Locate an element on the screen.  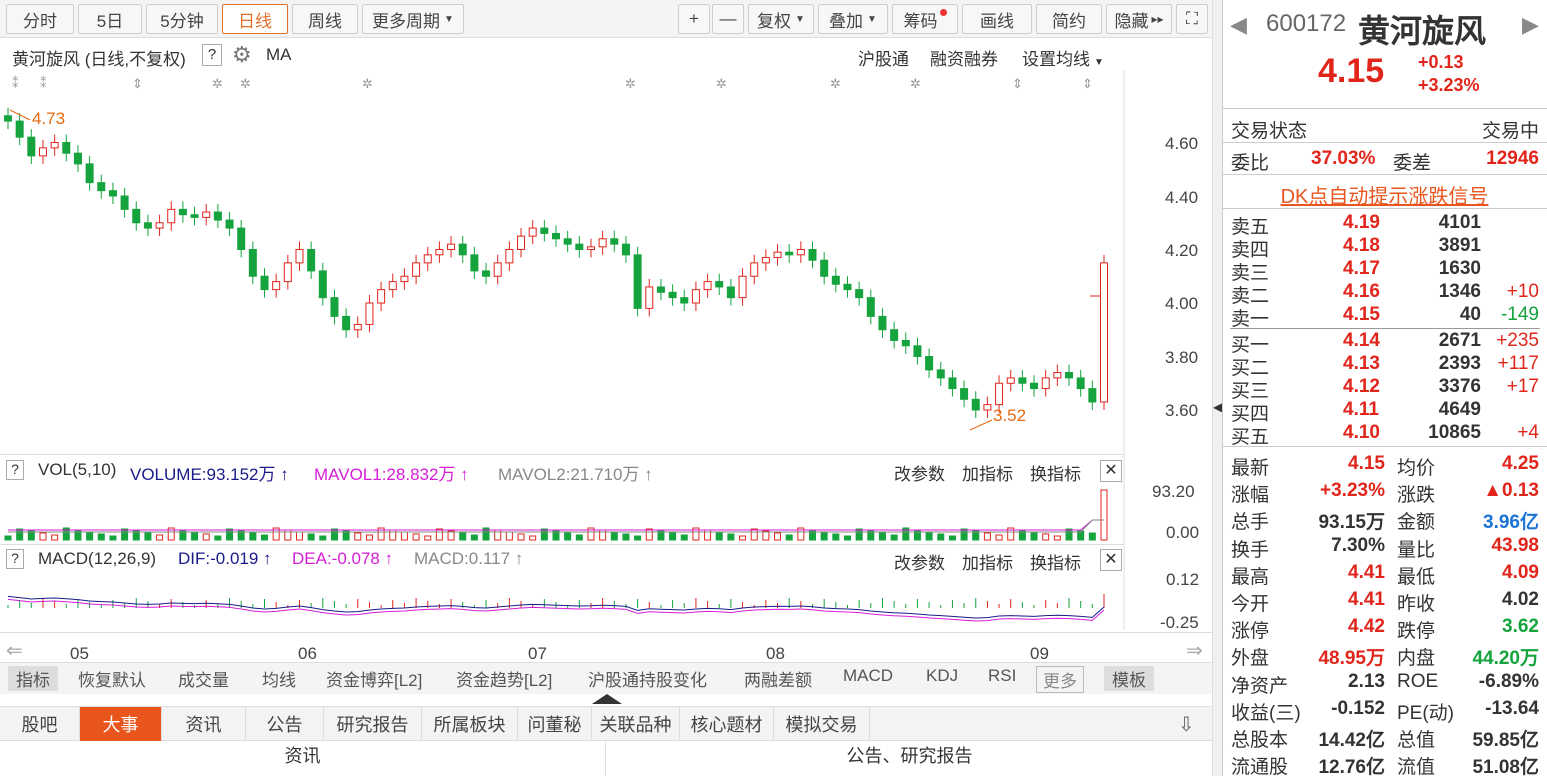
period-tab-timeshare: 分时 is located at coordinates (40, 19).